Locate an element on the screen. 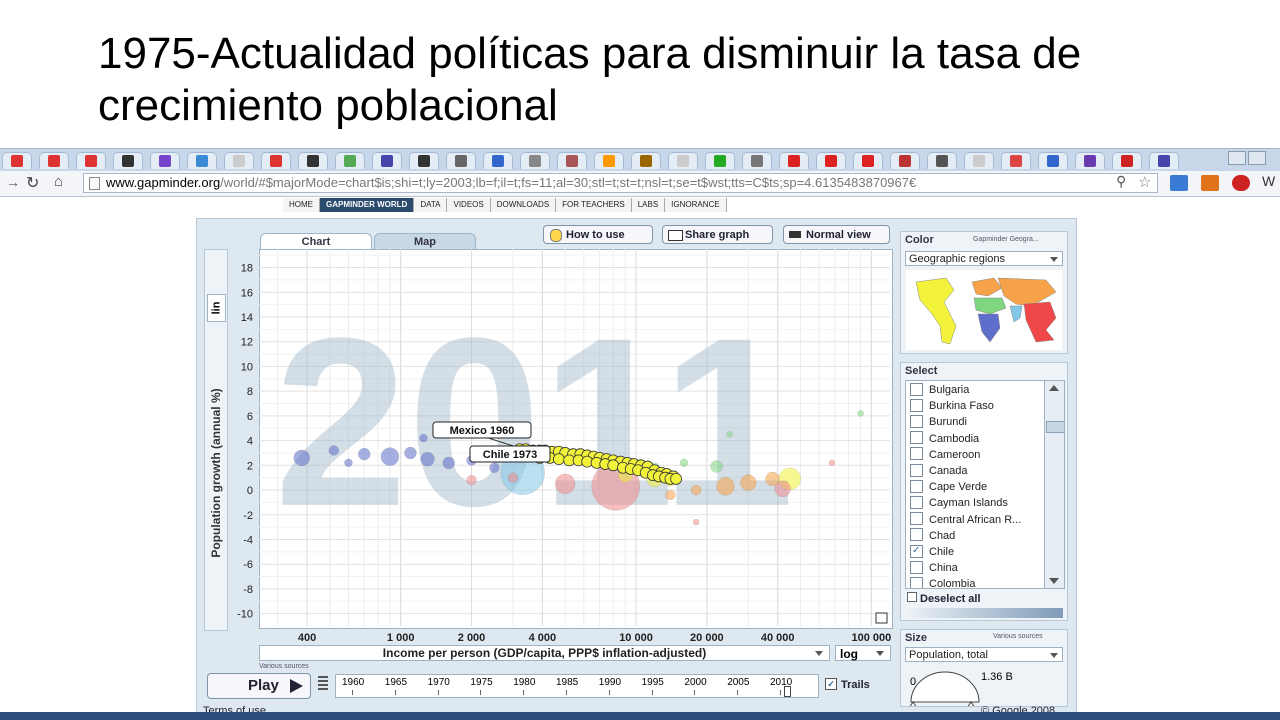  y-tick-label: -4 is located at coordinates (248, 540).